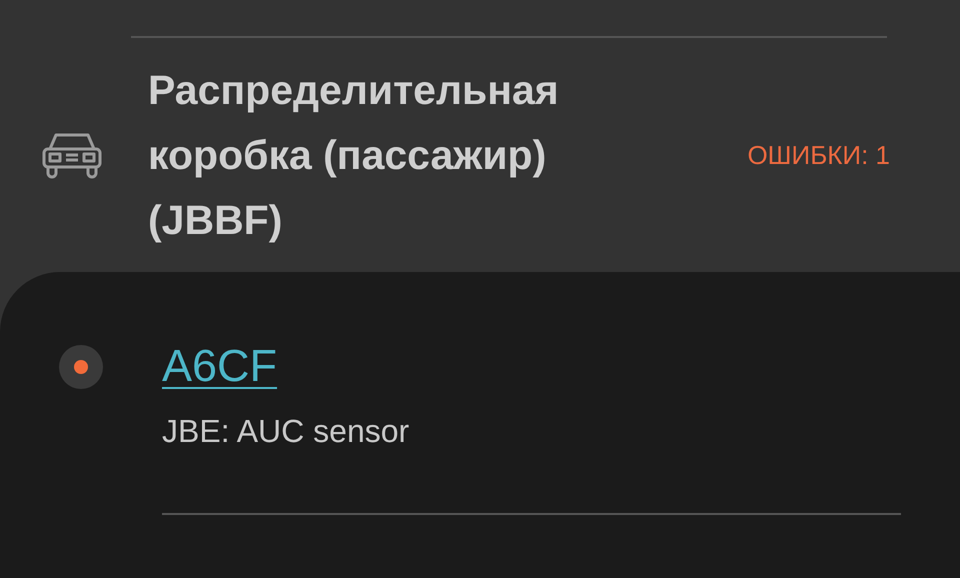 The width and height of the screenshot is (960, 578). I want to click on error-count: ОШИБКИ: 1, so click(818, 155).